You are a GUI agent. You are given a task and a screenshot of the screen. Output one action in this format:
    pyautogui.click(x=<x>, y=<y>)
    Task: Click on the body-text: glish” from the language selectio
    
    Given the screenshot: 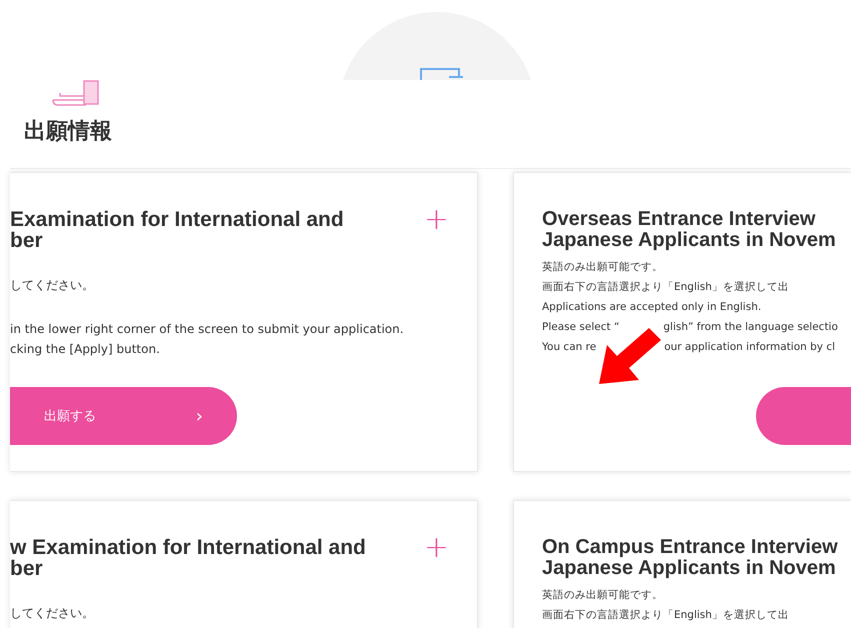 What is the action you would take?
    pyautogui.click(x=750, y=327)
    